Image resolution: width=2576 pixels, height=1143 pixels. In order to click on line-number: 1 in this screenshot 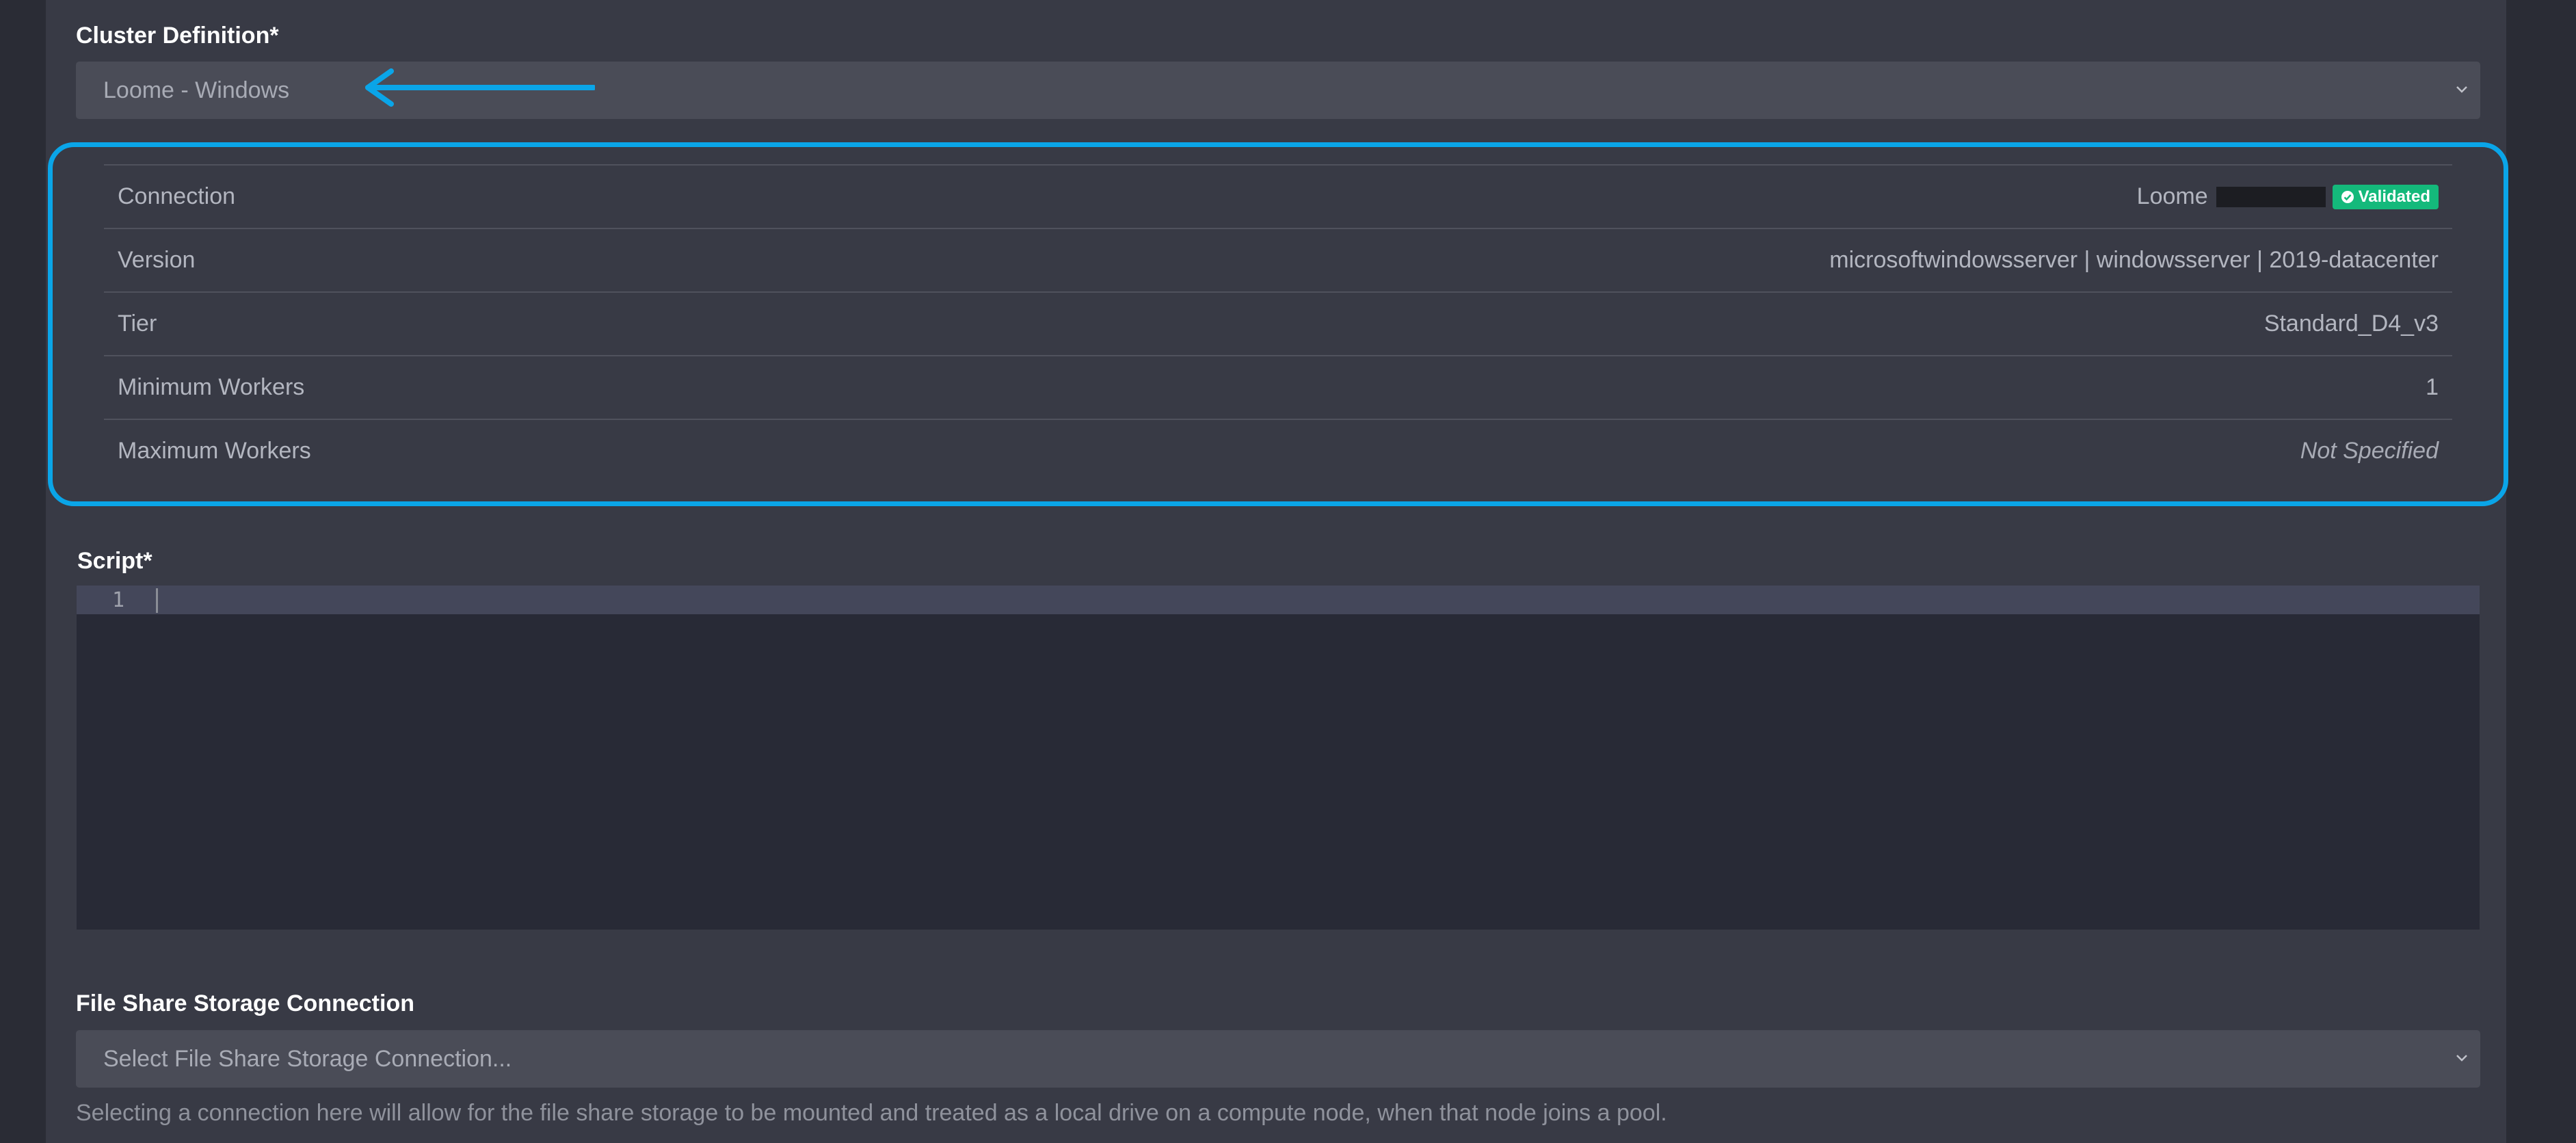, I will do `click(118, 600)`.